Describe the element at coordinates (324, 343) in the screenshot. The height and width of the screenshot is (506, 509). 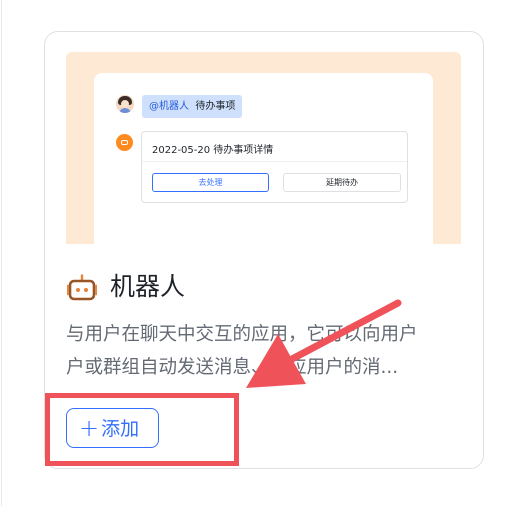
I see `annotation-arrow-icon` at that location.